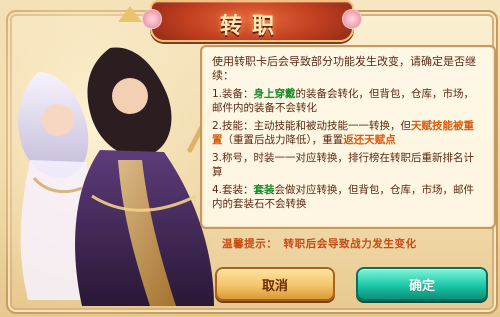 The width and height of the screenshot is (500, 317). What do you see at coordinates (348, 101) in the screenshot?
I see `rule-item-1: 1.装备：身上穿戴的装备会转化，但背包，仓库，市场，邮件内的装备不会转化` at bounding box center [348, 101].